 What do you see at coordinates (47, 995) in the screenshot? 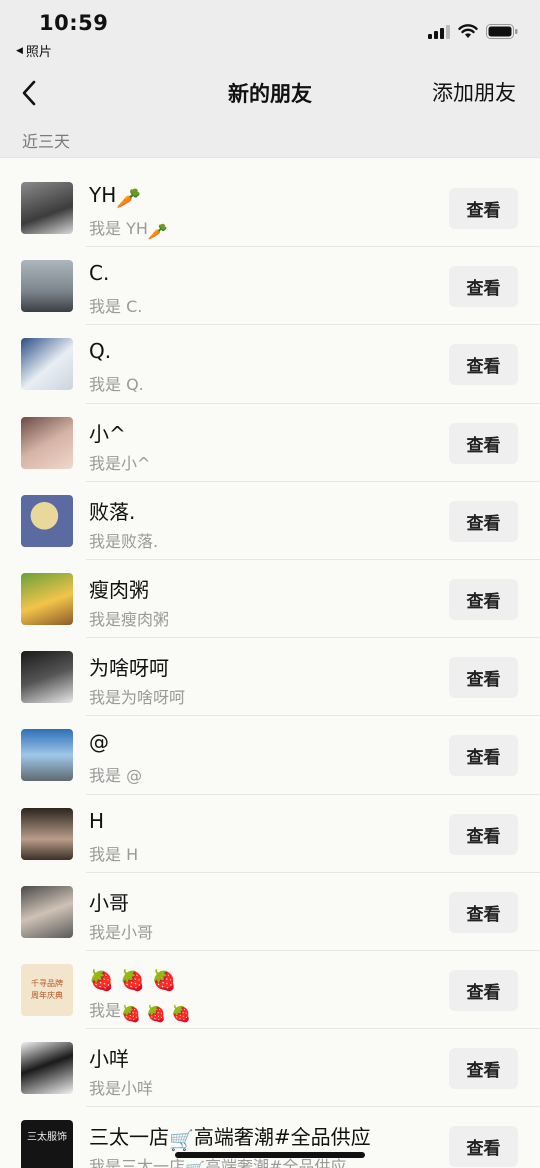
I see `avatar-logo-text: 周年庆典` at bounding box center [47, 995].